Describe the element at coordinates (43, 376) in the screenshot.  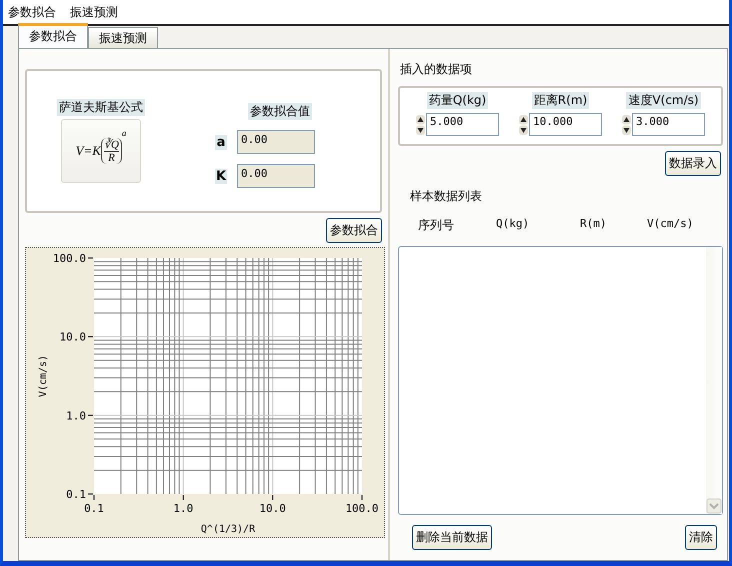
I see `y-axis-title: V(cm/s)` at that location.